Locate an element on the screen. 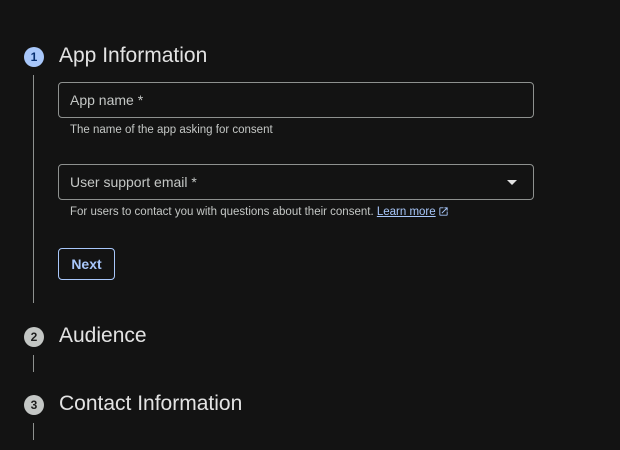 The image size is (620, 450). step-3-connector is located at coordinates (33, 431).